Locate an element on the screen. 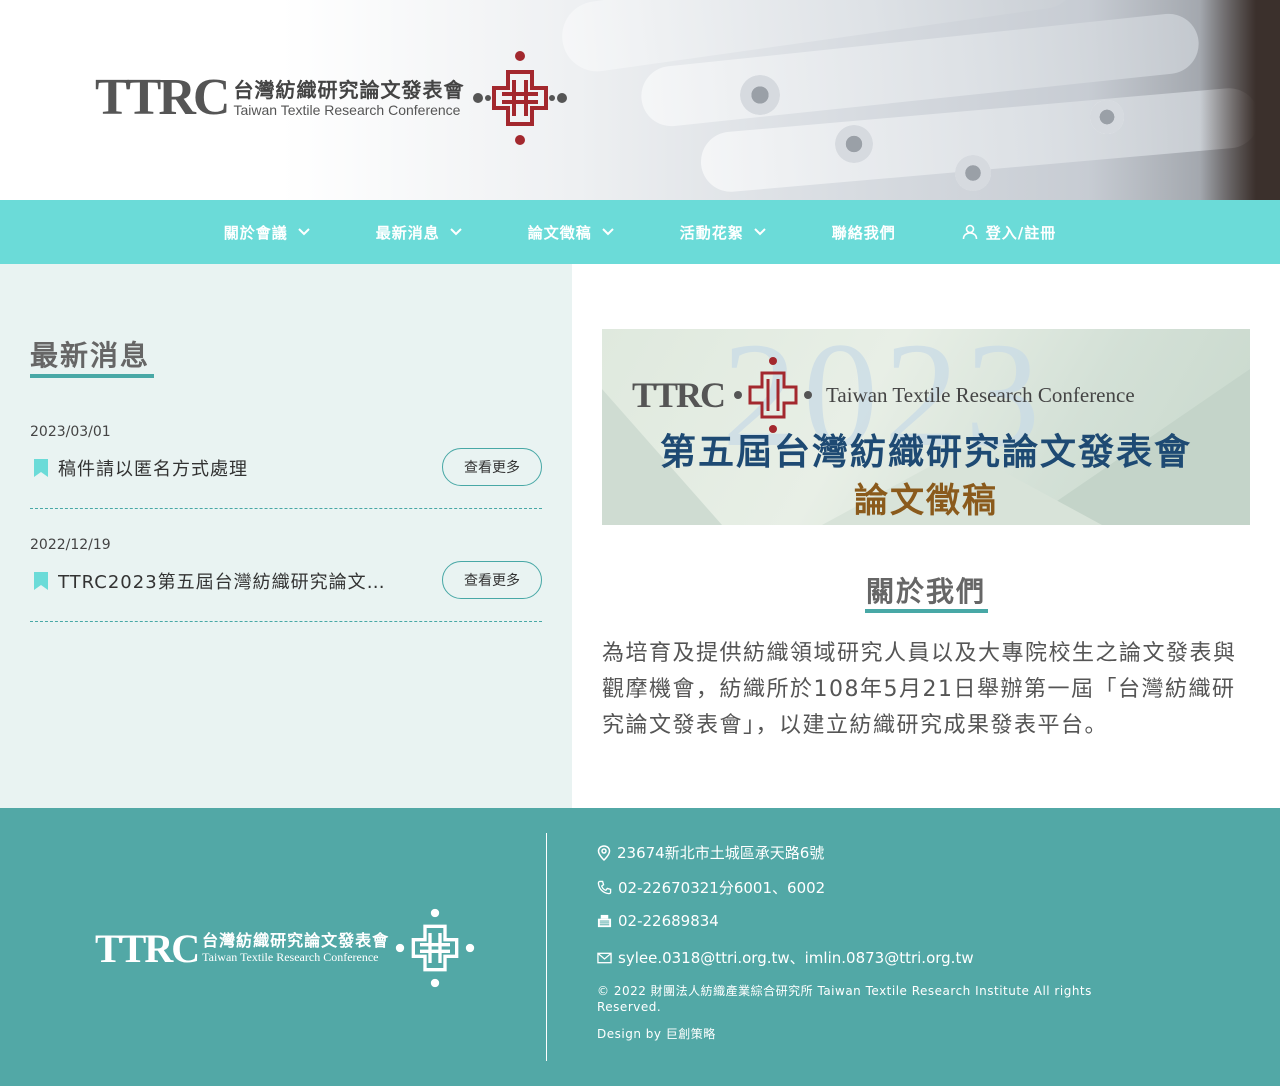  logo-en: Taiwan Textile Research Conference is located at coordinates (347, 109).